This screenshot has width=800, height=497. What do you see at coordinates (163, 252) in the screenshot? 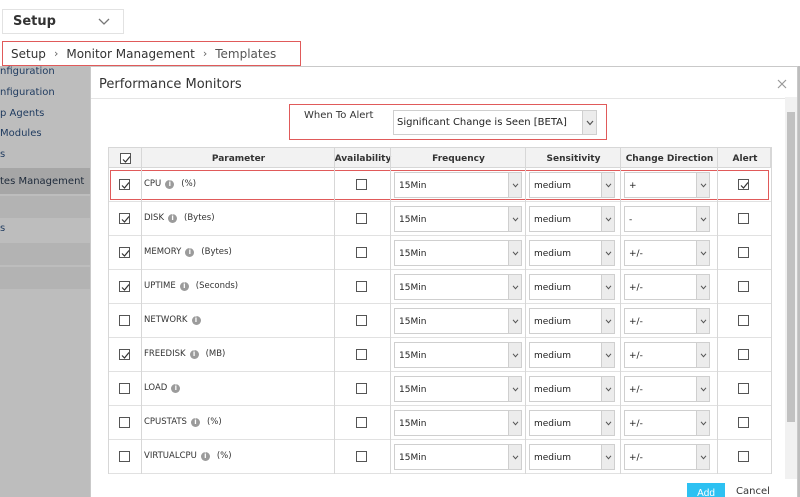
I see `parameter-name: MEMORY` at bounding box center [163, 252].